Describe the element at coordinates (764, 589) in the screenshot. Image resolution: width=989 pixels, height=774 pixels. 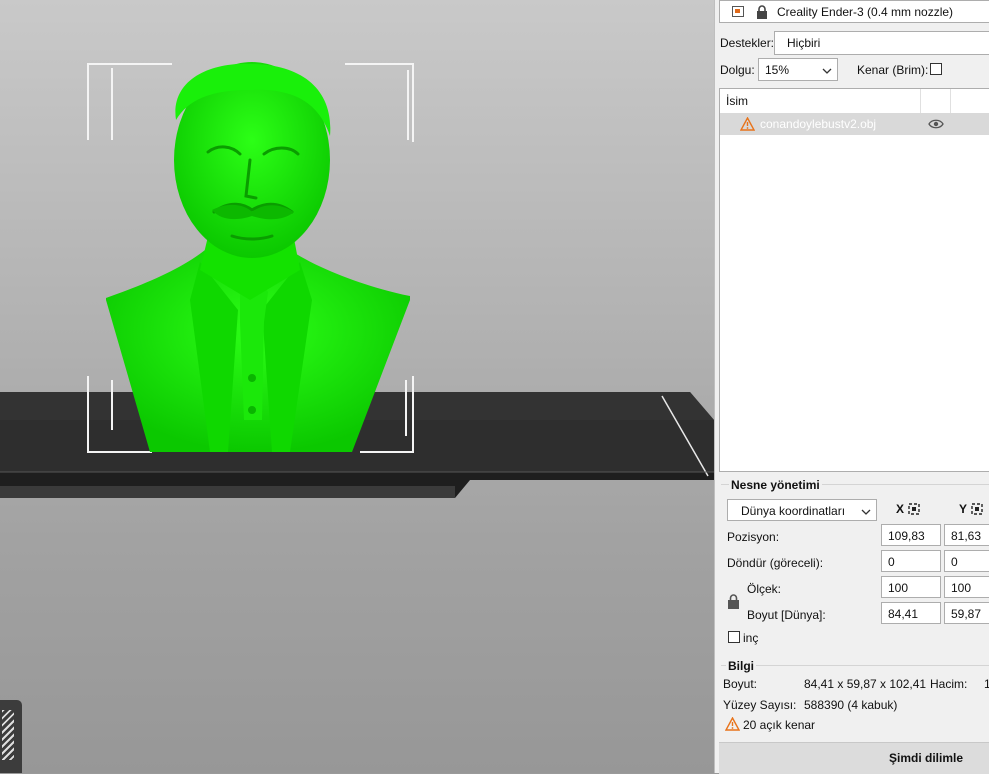
I see `scale-label: Ölçek:` at that location.